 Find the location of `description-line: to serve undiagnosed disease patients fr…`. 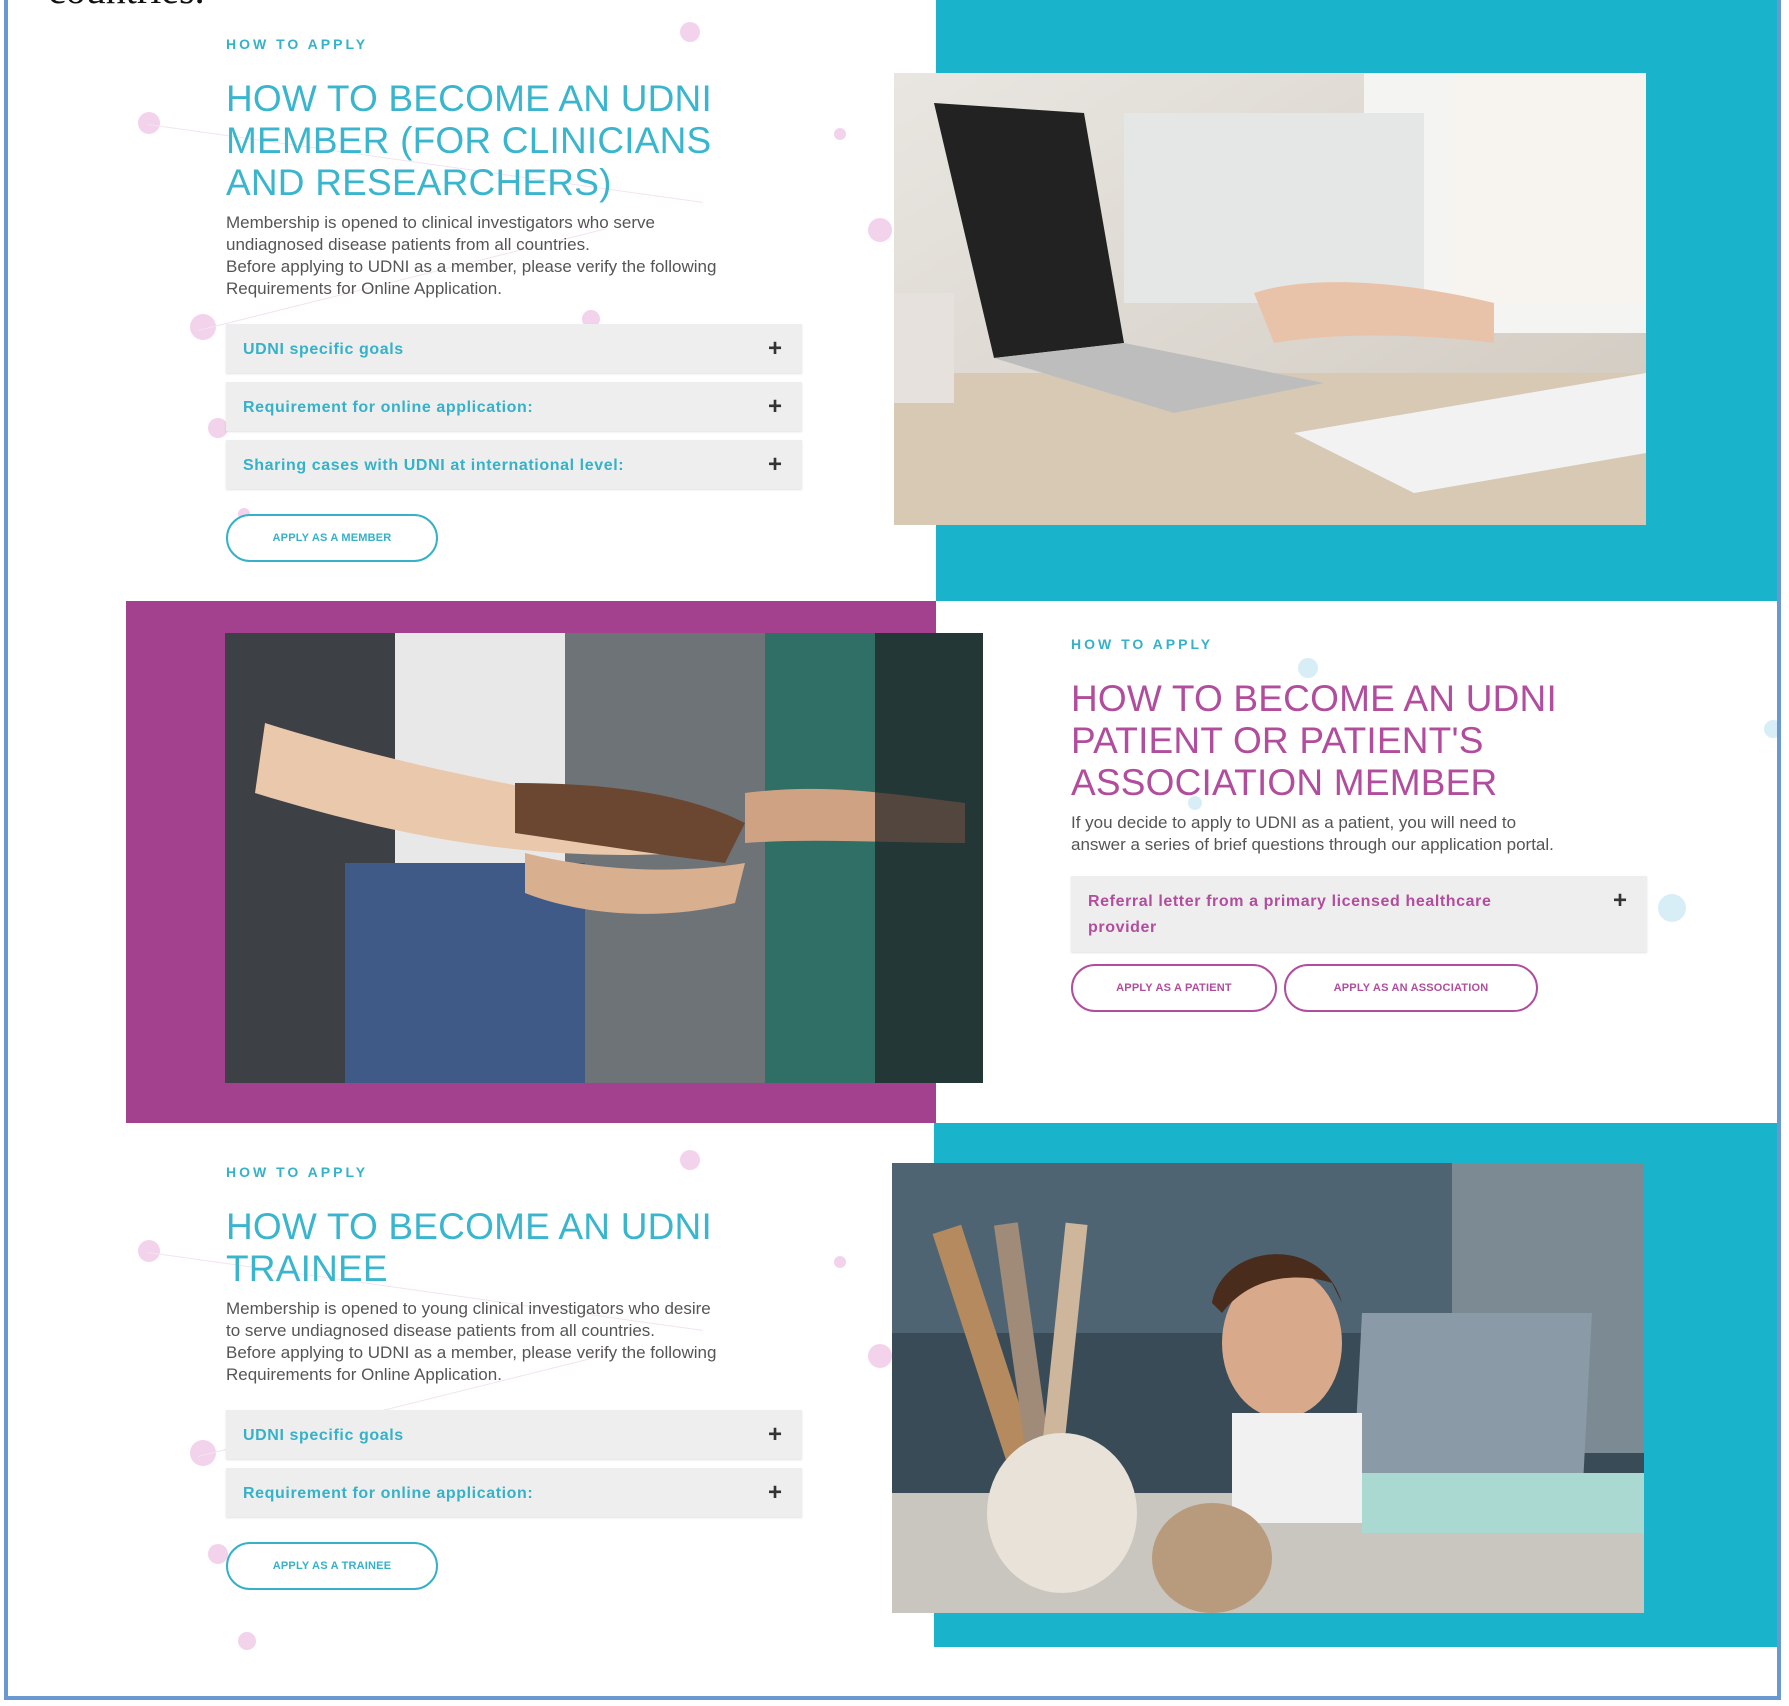

description-line: to serve undiagnosed disease patients fr… is located at coordinates (441, 1330).